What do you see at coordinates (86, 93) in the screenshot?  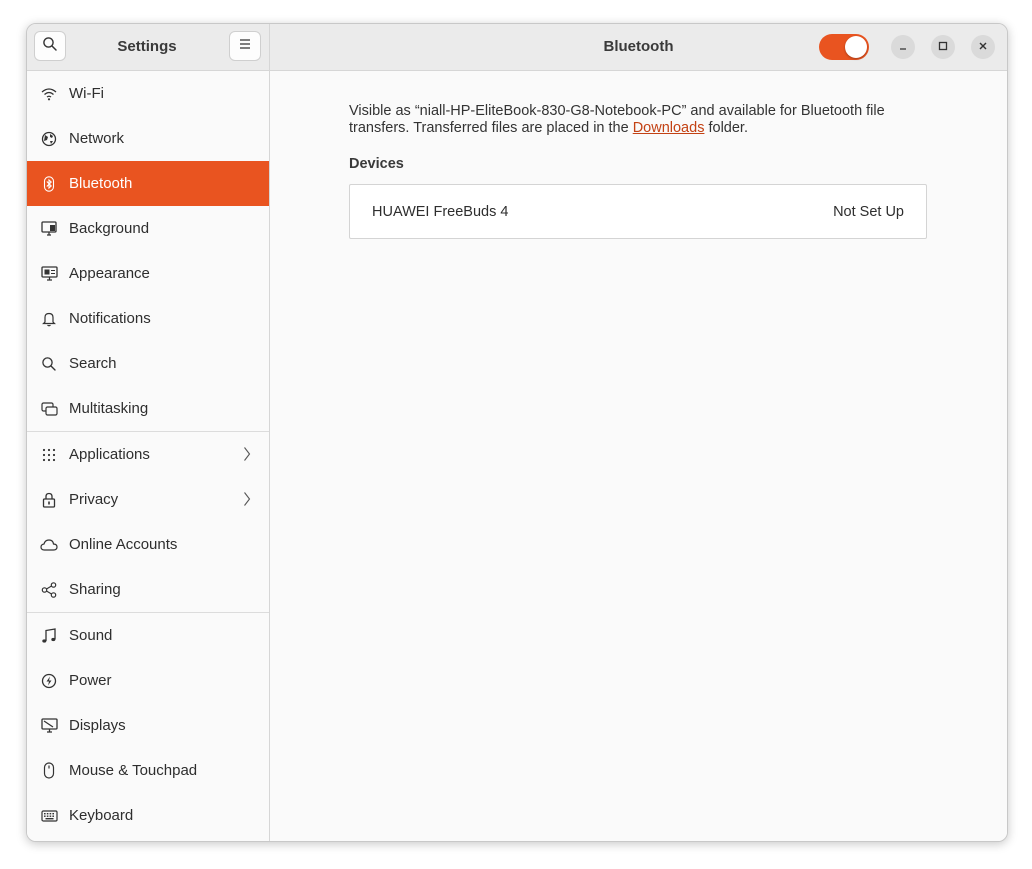 I see `sidebar-item-label: Wi-Fi` at bounding box center [86, 93].